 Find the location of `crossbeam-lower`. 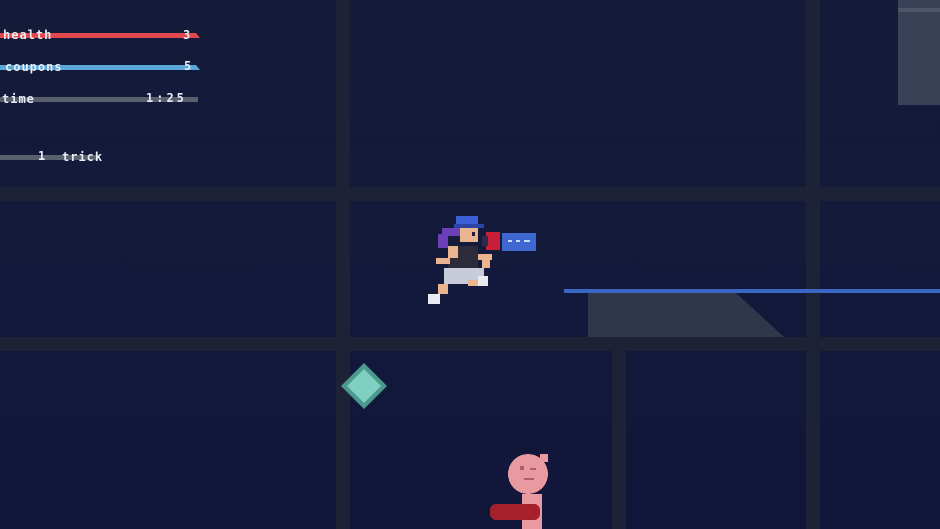

crossbeam-lower is located at coordinates (470, 344).